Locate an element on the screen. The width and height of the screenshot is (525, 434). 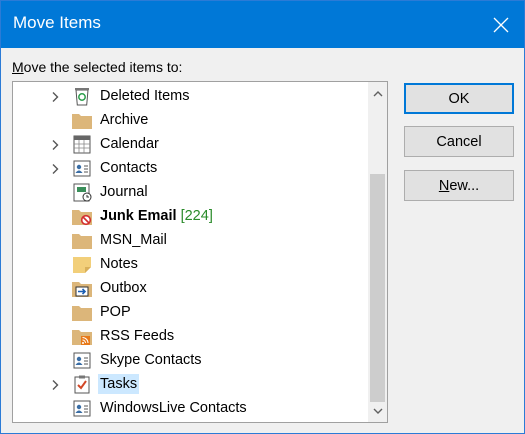
folder-label: MSN_Mail is located at coordinates (133, 240).